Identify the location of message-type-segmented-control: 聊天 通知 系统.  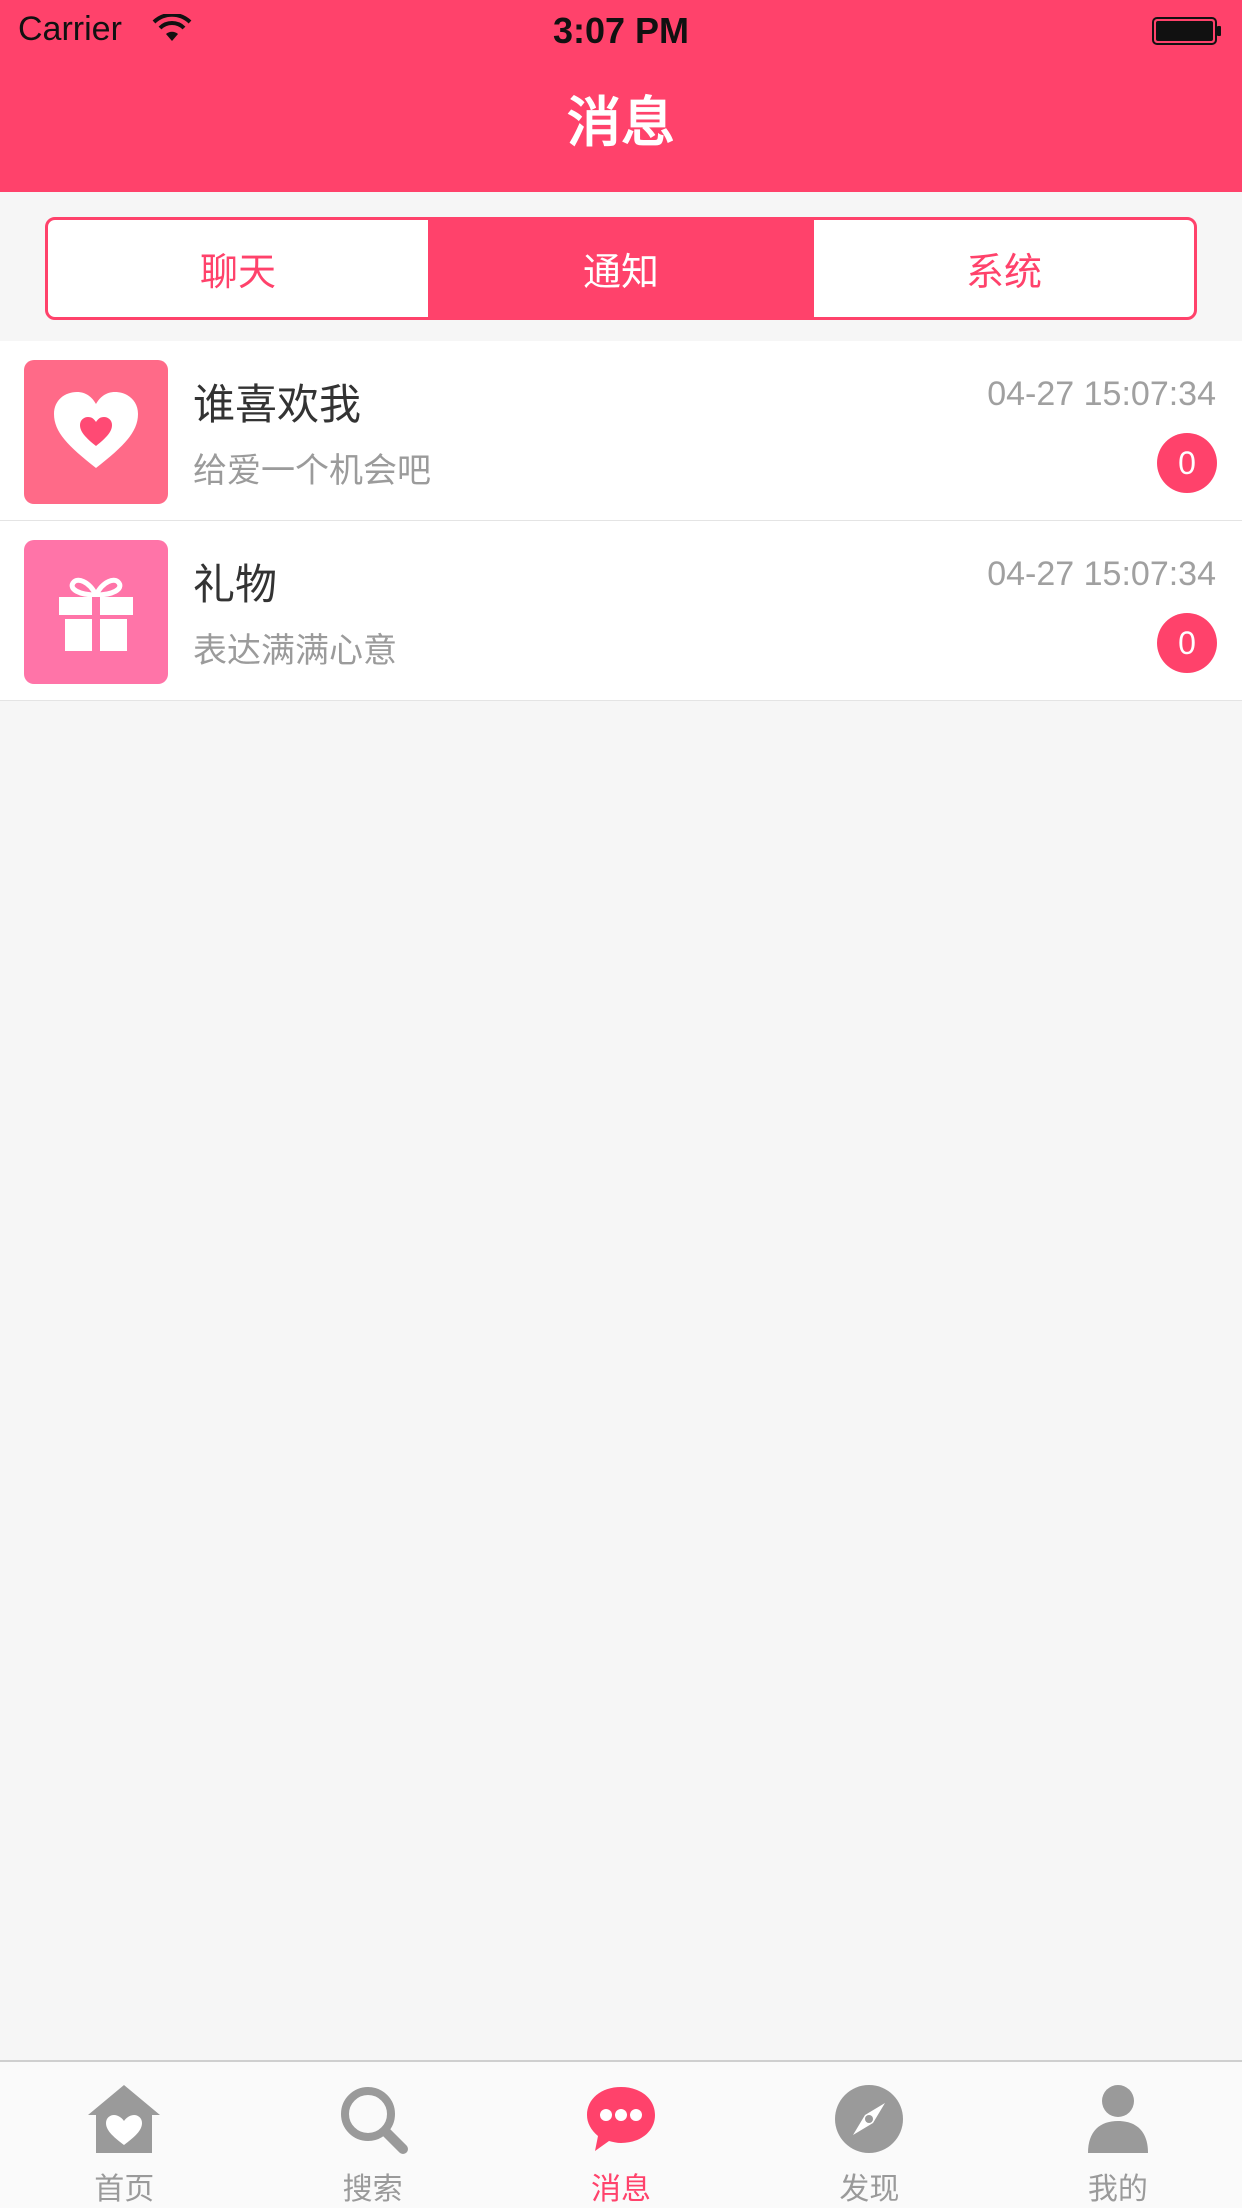
(621, 268).